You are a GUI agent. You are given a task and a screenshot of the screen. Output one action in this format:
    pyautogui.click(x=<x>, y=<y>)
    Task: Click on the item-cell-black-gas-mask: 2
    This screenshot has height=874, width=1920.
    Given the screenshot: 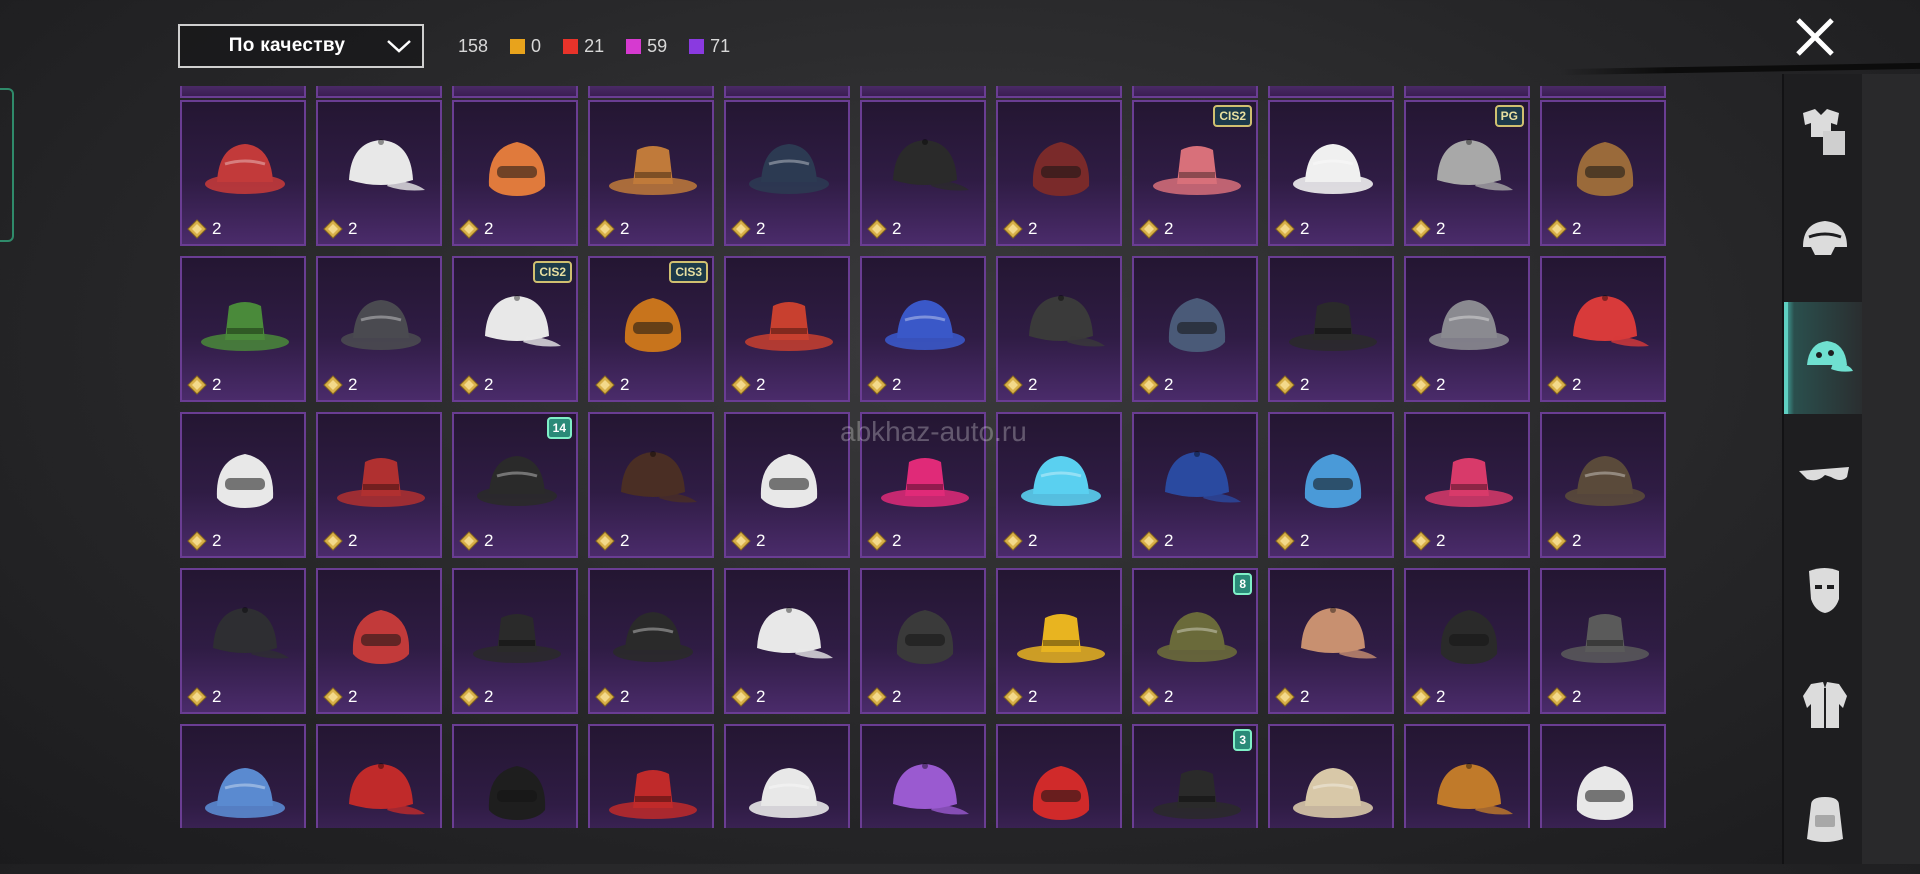 What is the action you would take?
    pyautogui.click(x=1331, y=329)
    